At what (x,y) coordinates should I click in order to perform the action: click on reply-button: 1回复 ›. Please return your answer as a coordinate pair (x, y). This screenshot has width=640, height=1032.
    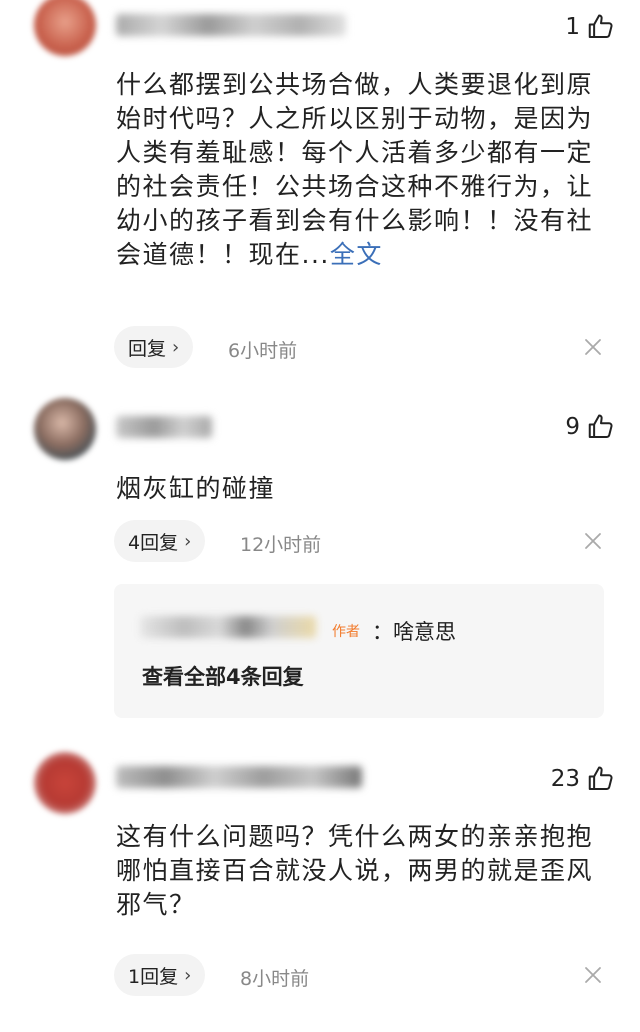
    Looking at the image, I should click on (160, 975).